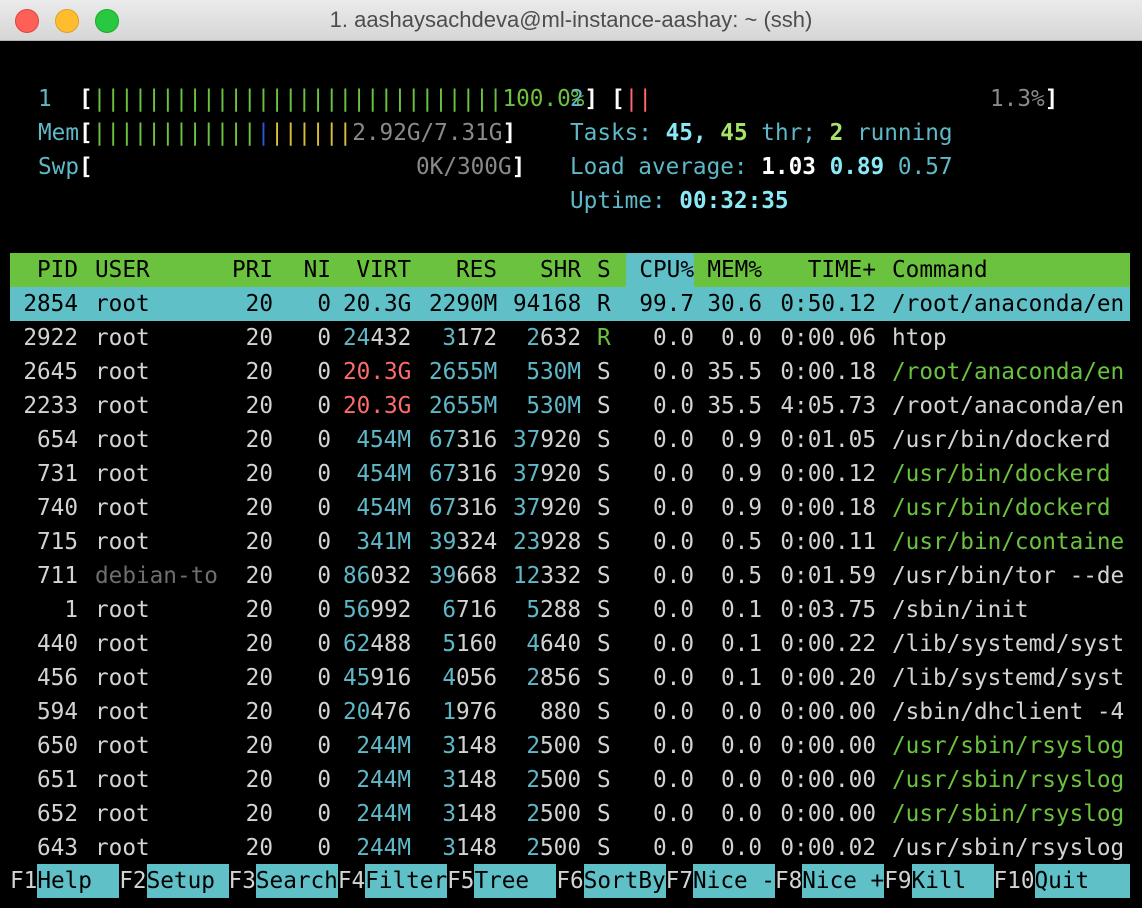  I want to click on cell-time: 0:01.59, so click(828, 576).